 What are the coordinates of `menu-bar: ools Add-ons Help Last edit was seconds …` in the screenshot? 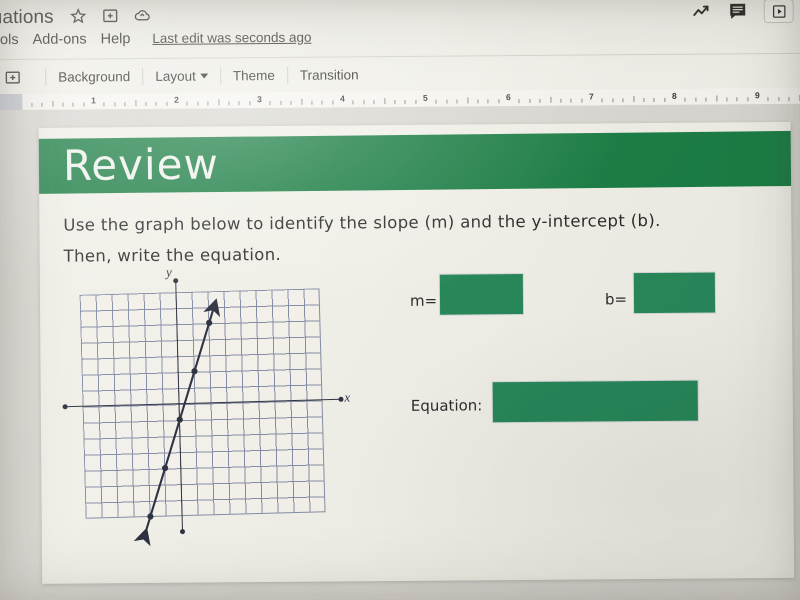 It's located at (156, 39).